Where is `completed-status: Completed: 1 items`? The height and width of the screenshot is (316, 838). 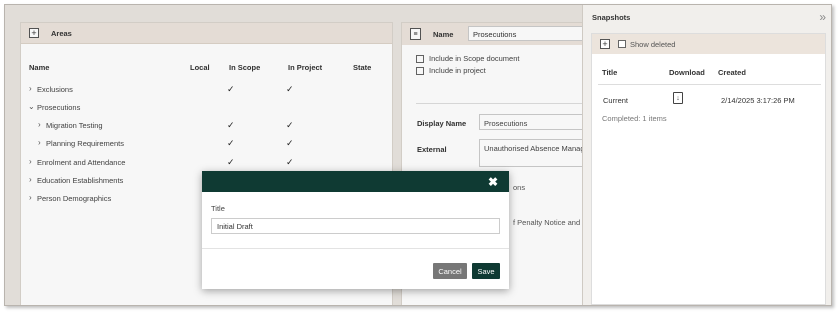 completed-status: Completed: 1 items is located at coordinates (634, 118).